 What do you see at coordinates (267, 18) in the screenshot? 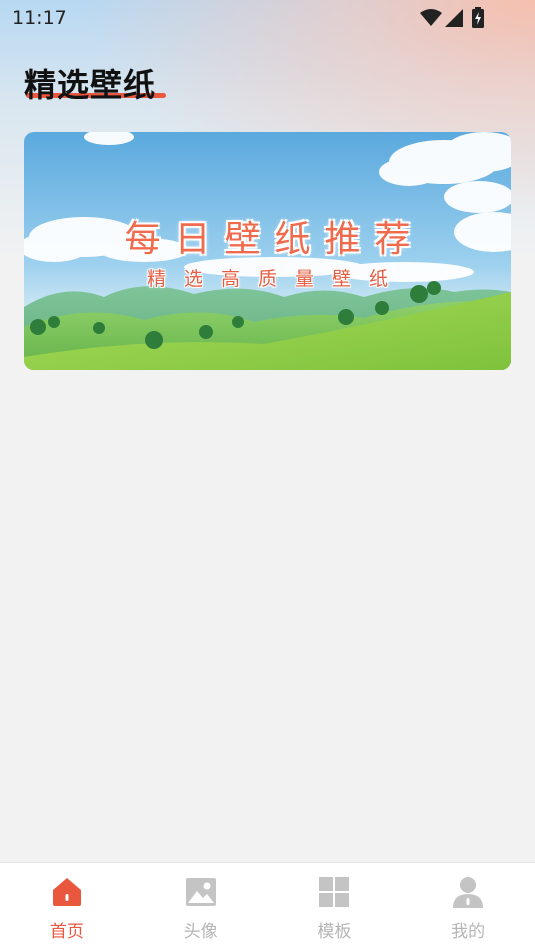
I see `status-bar: 11:17` at bounding box center [267, 18].